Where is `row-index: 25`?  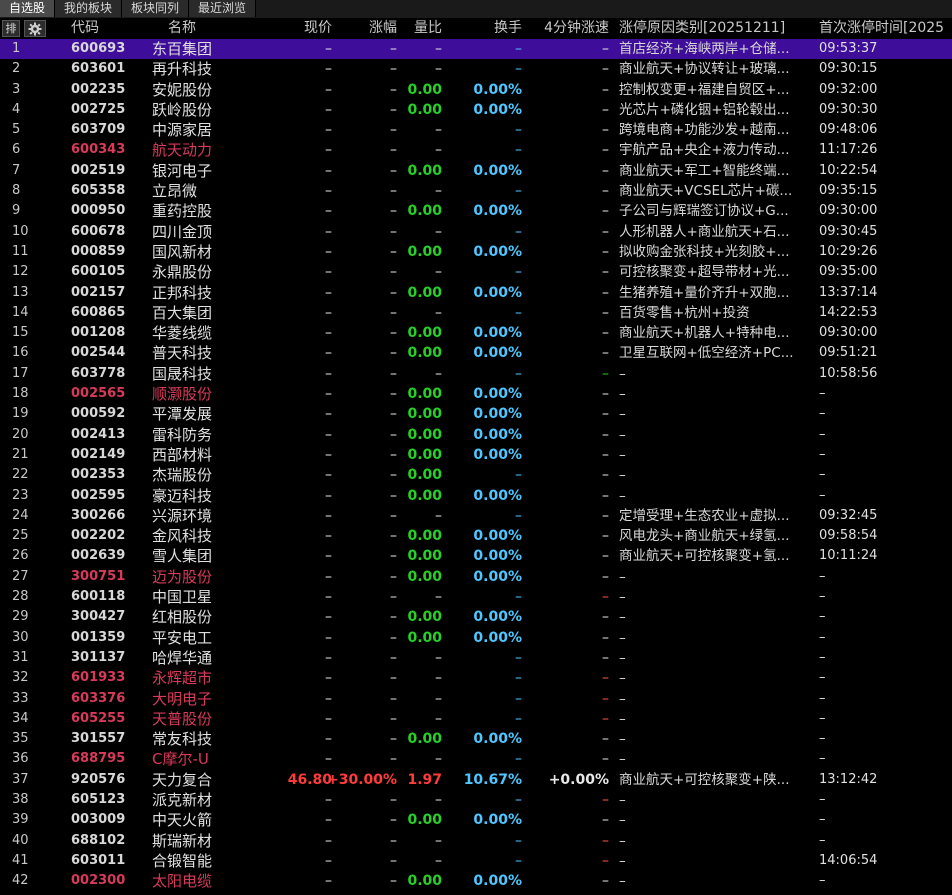 row-index: 25 is located at coordinates (20, 536).